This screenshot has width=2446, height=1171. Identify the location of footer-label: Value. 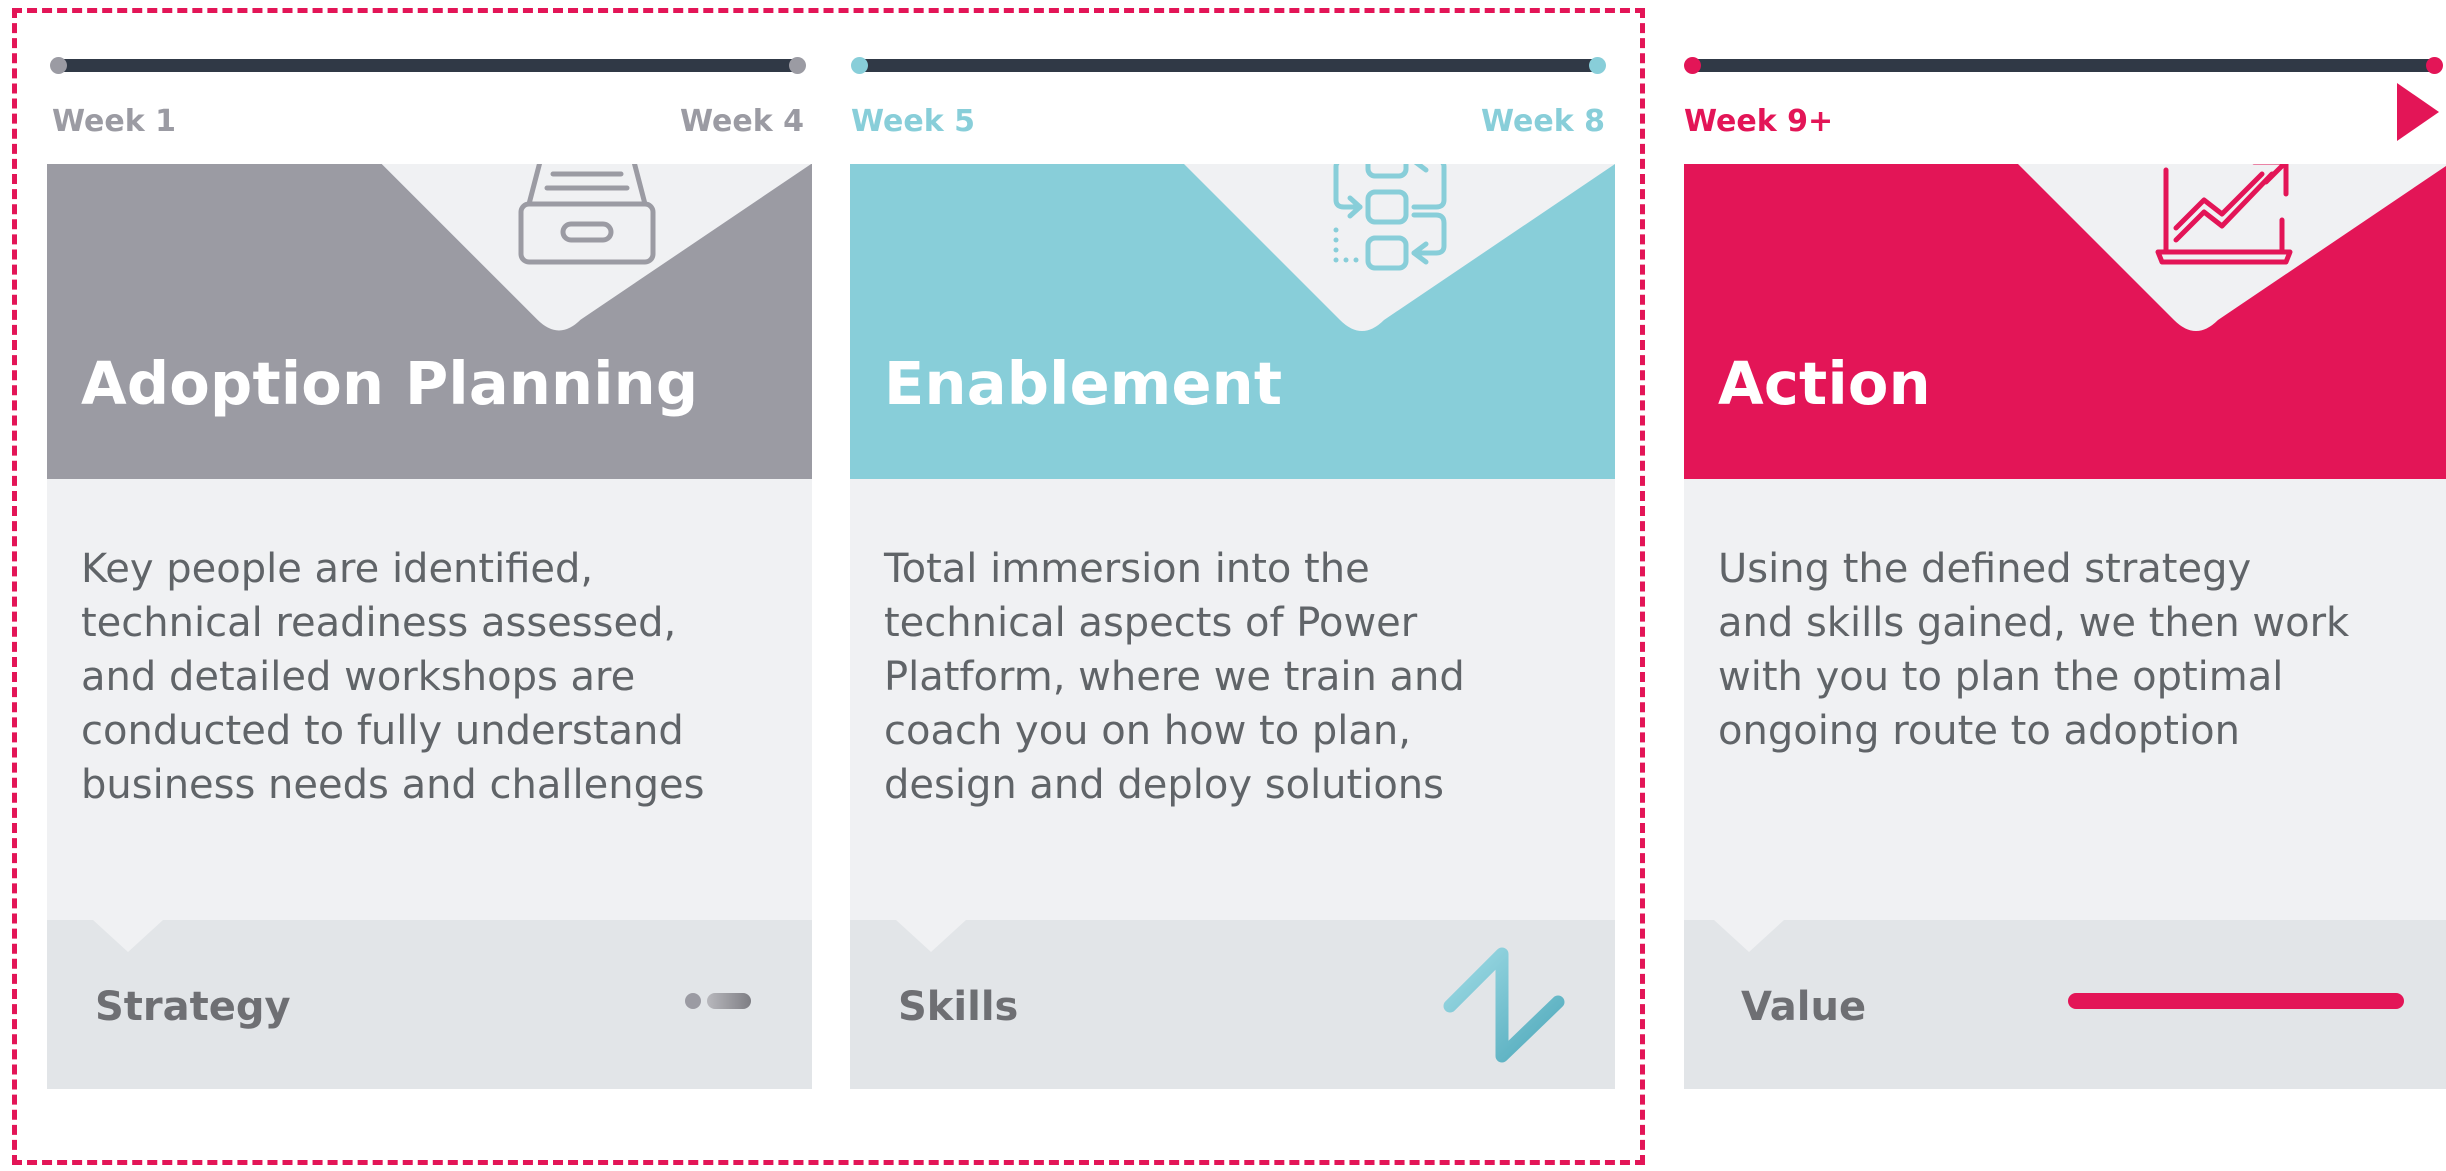
(1804, 1007).